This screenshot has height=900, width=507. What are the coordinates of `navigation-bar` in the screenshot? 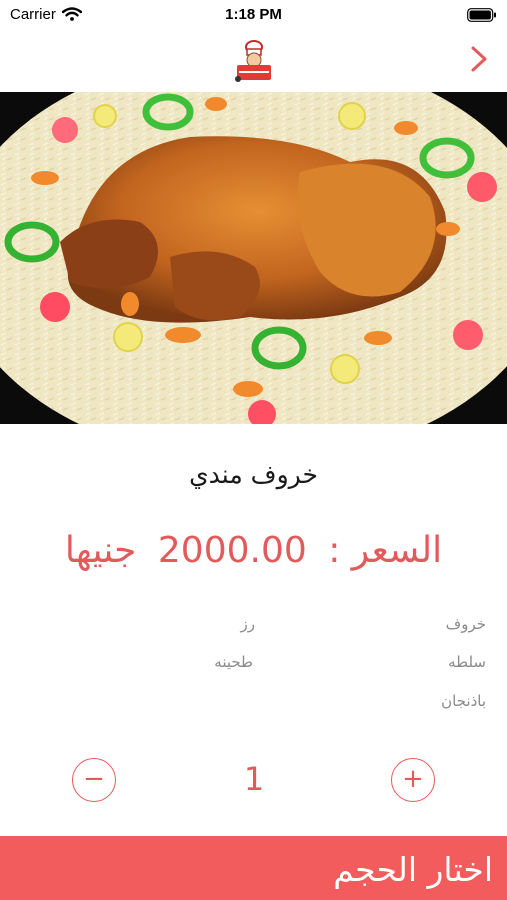 It's located at (253, 60).